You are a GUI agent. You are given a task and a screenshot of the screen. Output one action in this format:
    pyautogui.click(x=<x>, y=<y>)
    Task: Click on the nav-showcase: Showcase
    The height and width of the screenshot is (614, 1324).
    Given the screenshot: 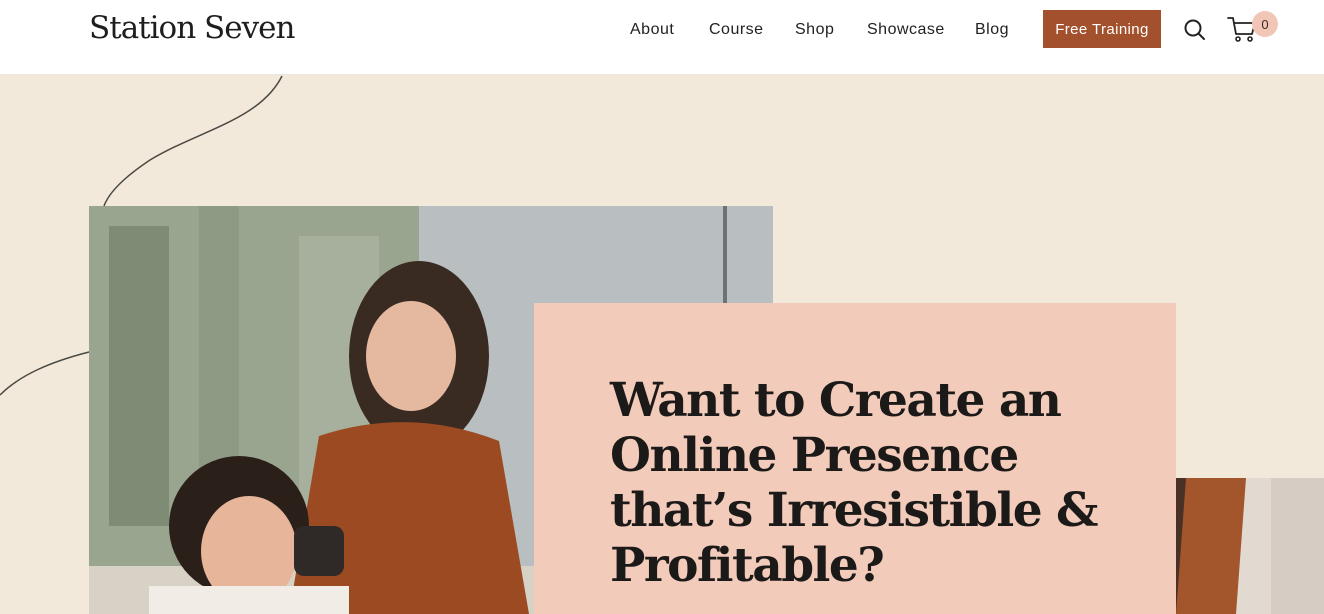 What is the action you would take?
    pyautogui.click(x=906, y=30)
    